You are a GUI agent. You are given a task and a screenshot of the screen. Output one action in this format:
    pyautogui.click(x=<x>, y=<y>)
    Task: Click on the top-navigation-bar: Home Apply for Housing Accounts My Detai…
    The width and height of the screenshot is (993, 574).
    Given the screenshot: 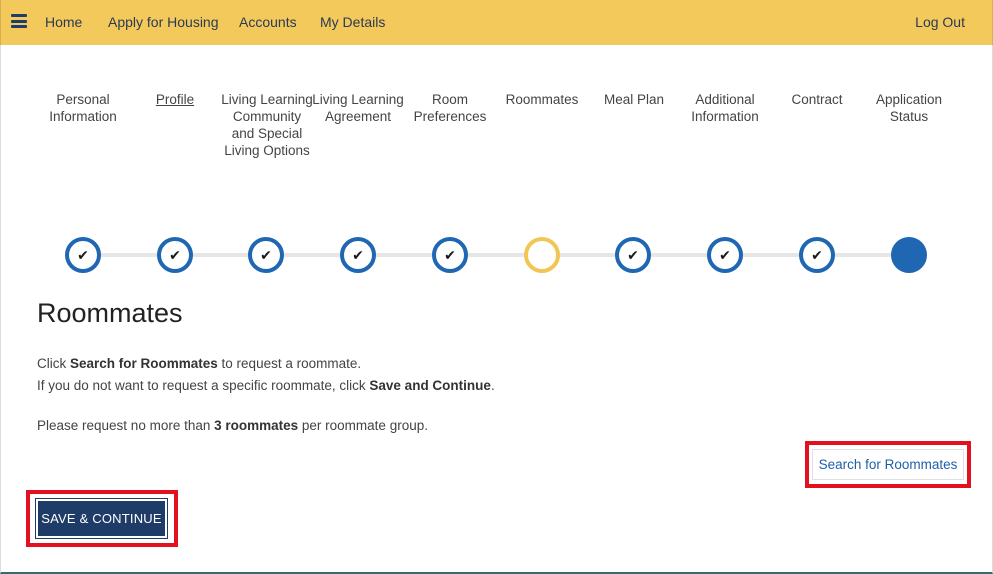 What is the action you would take?
    pyautogui.click(x=496, y=22)
    